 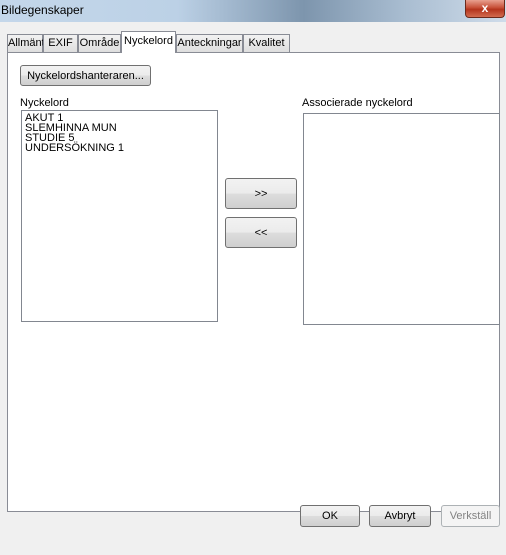 What do you see at coordinates (401, 219) in the screenshot?
I see `associated-keywords-list` at bounding box center [401, 219].